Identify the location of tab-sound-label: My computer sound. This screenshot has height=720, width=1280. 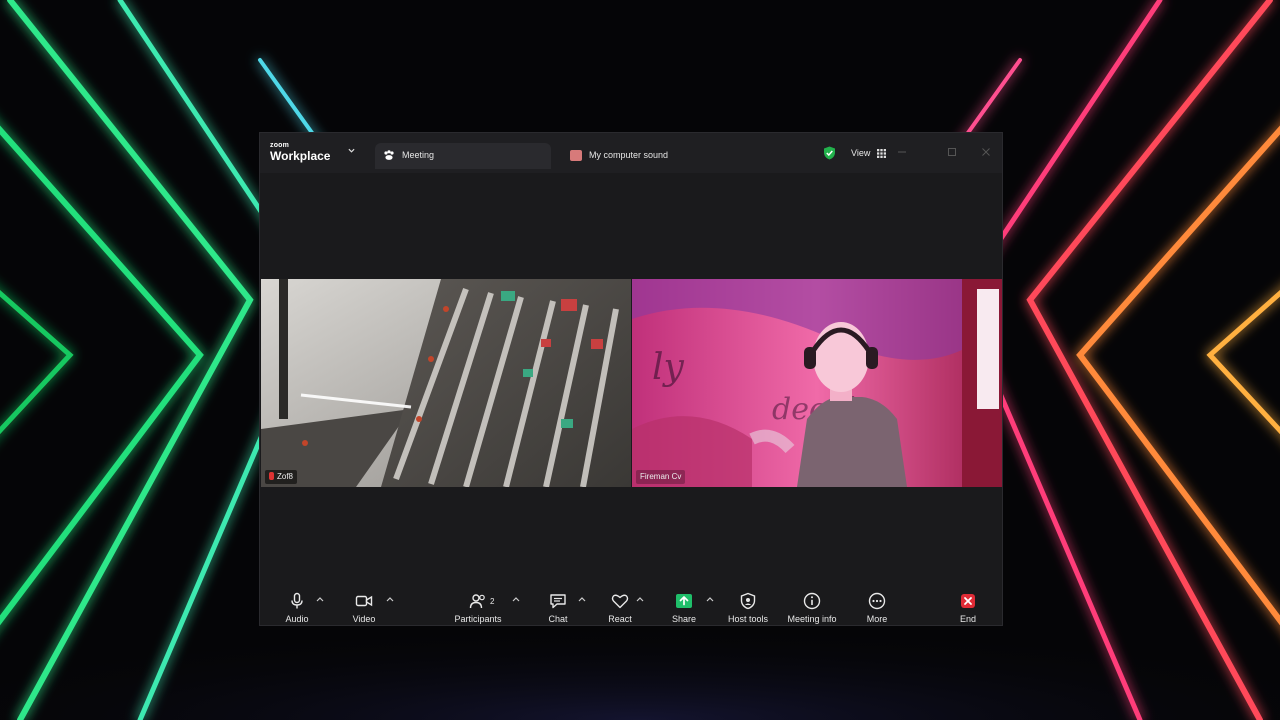
(629, 155).